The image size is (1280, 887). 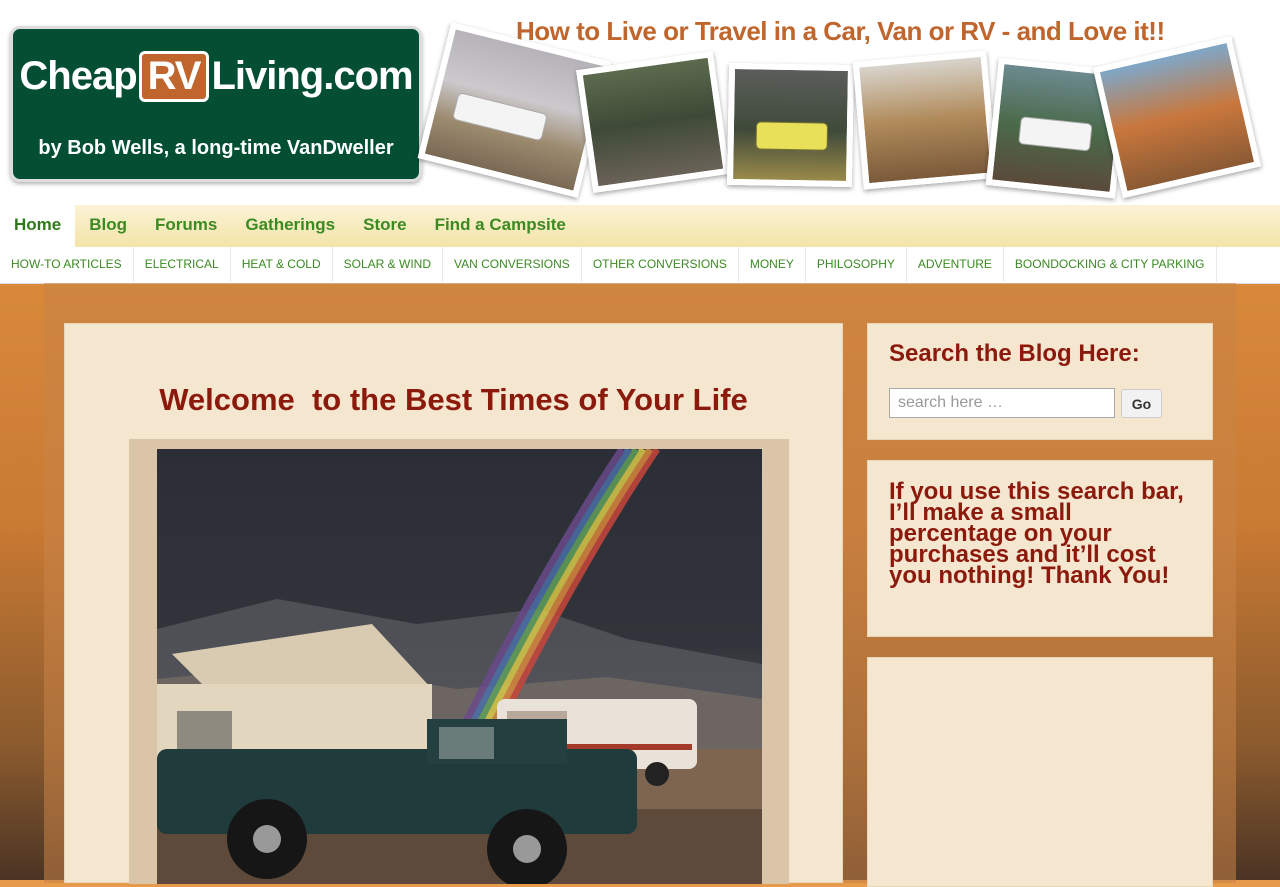 I want to click on header-photo-campfire, so click(x=653, y=122).